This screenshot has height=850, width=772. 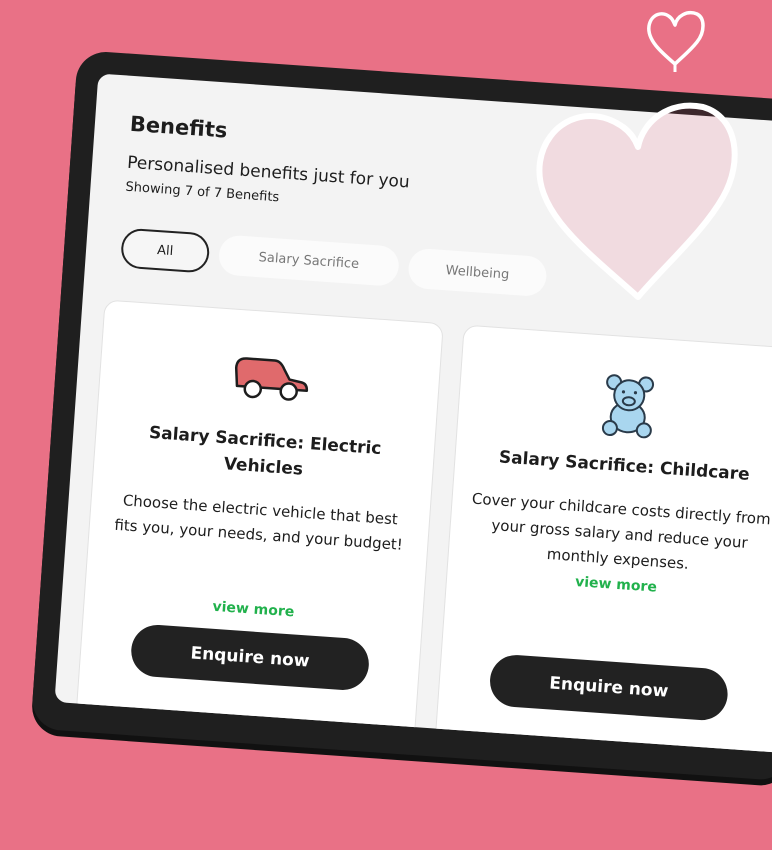 What do you see at coordinates (477, 272) in the screenshot?
I see `filter-wellbeing: Wellbeing` at bounding box center [477, 272].